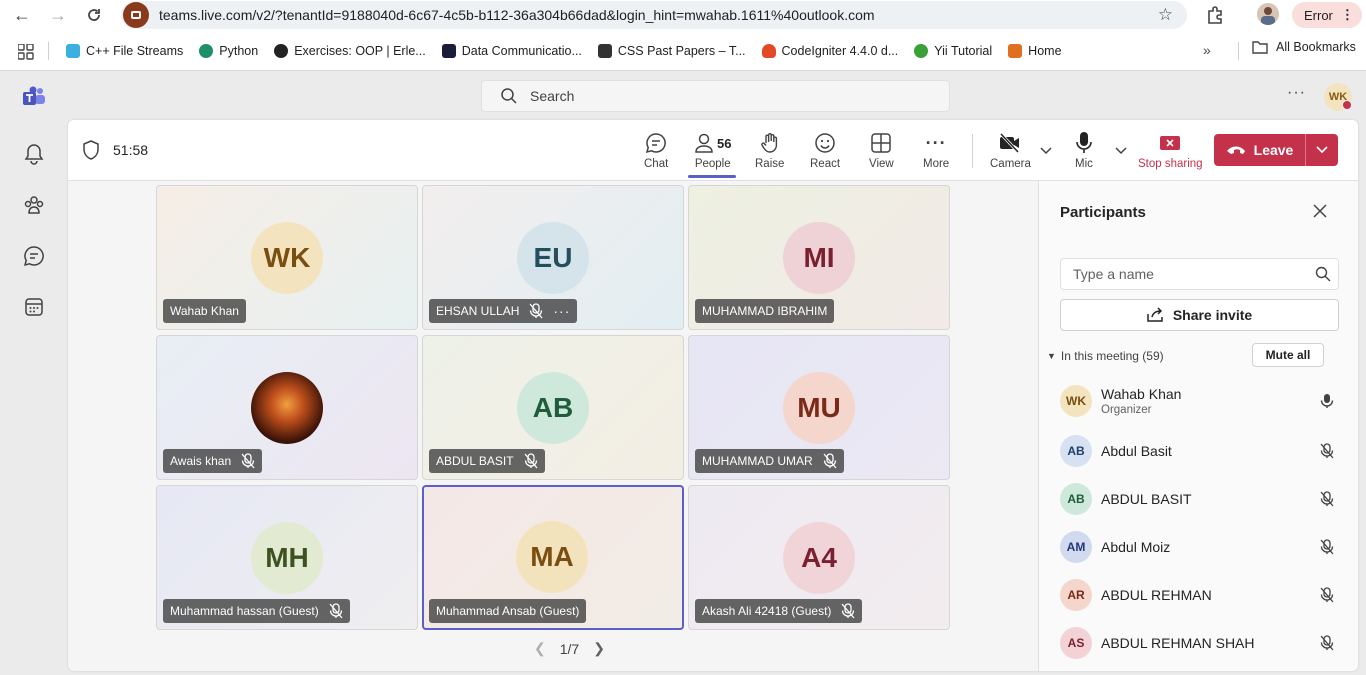 This screenshot has height=675, width=1366. What do you see at coordinates (730, 96) in the screenshot?
I see `search-input` at bounding box center [730, 96].